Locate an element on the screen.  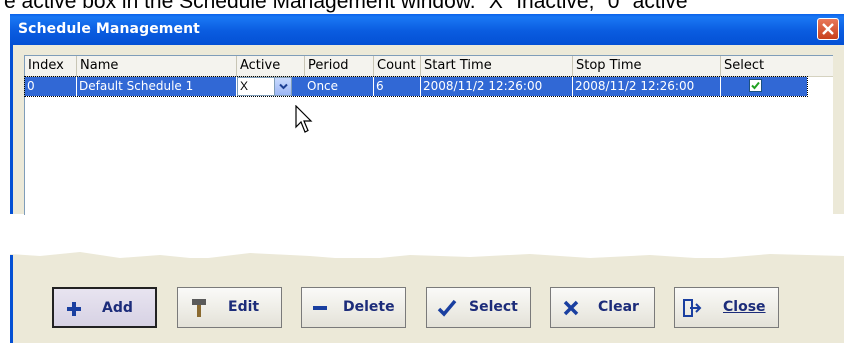
chevron-down-icon is located at coordinates (283, 86).